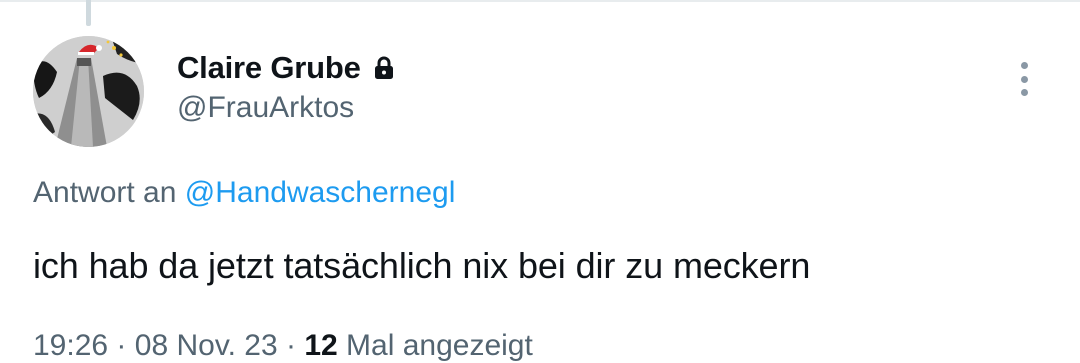 This screenshot has height=363, width=1080. Describe the element at coordinates (439, 345) in the screenshot. I see `views-label: Mal angezeigt` at that location.